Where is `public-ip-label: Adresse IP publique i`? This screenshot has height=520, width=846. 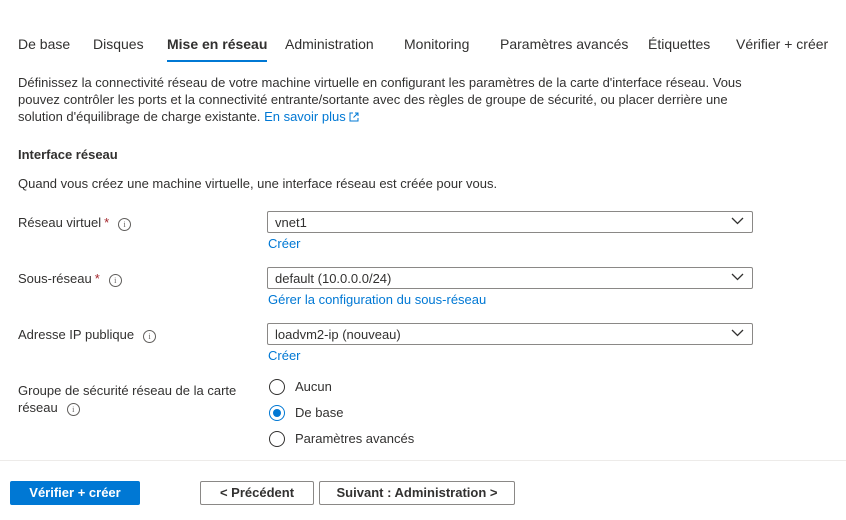
public-ip-label: Adresse IP publique i is located at coordinates (87, 334).